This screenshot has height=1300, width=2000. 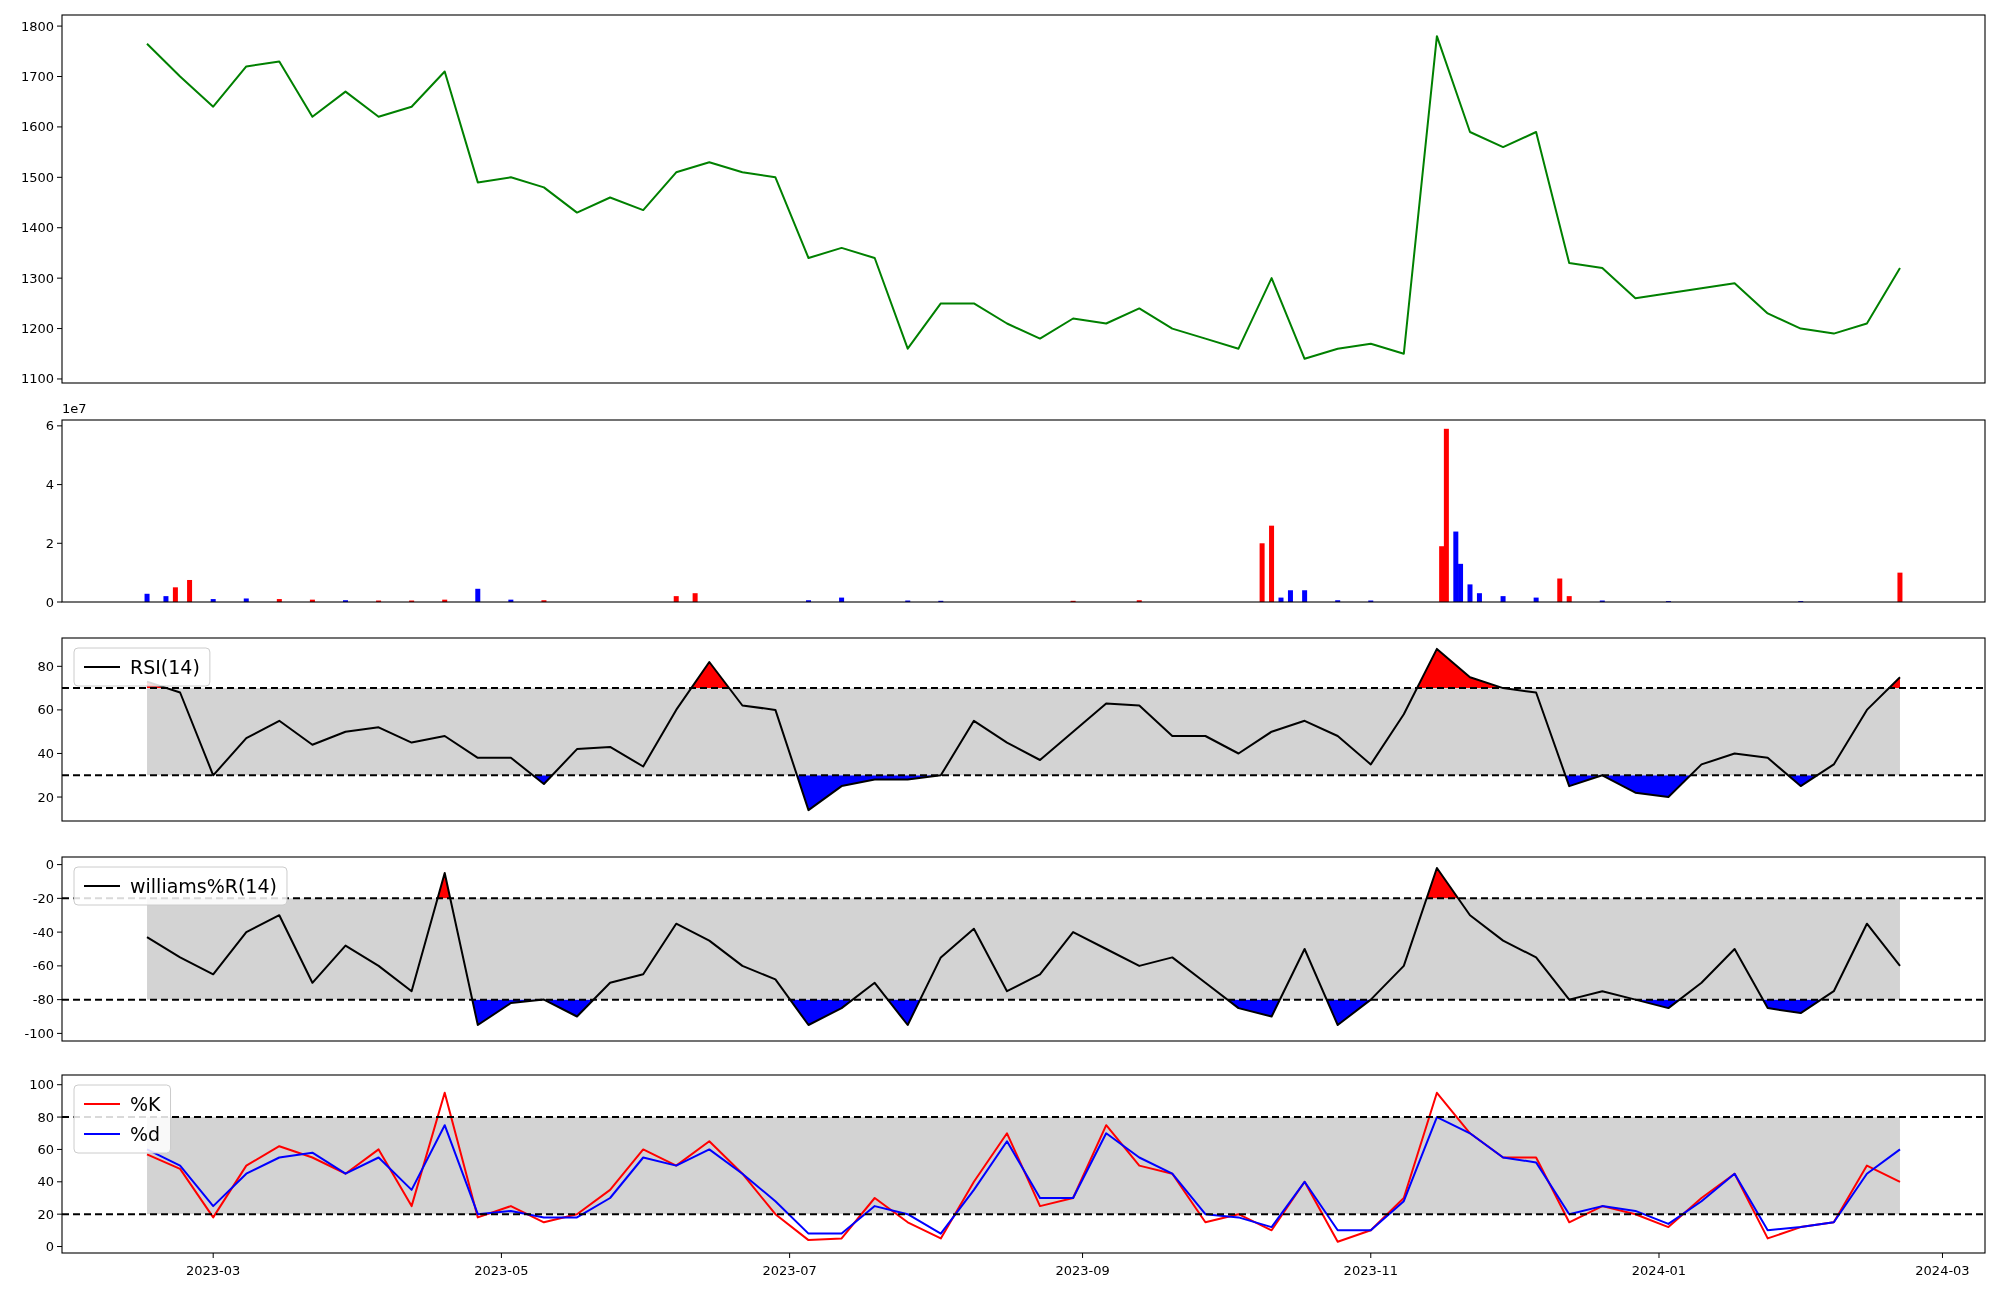 I want to click on legend-label: %d, so click(x=145, y=1134).